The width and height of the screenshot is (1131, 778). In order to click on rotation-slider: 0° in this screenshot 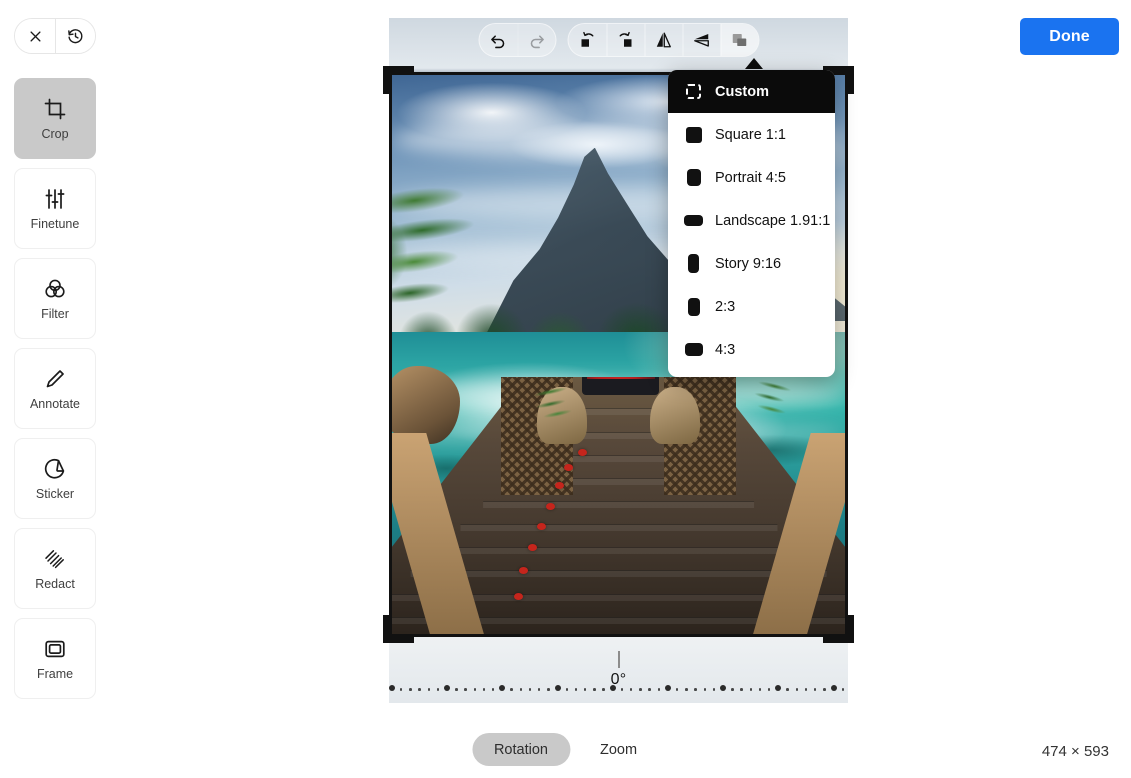, I will do `click(618, 671)`.